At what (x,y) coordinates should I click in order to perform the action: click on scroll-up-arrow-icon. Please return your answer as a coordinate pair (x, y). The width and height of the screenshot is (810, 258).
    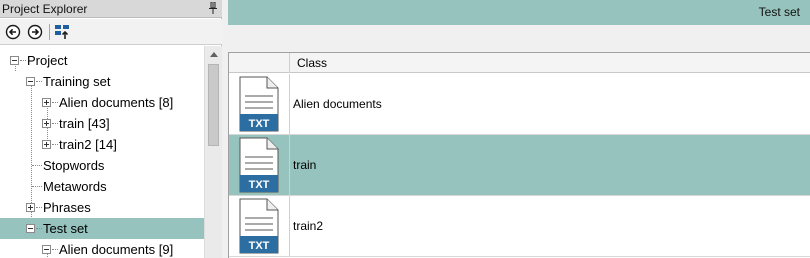
    Looking at the image, I should click on (214, 54).